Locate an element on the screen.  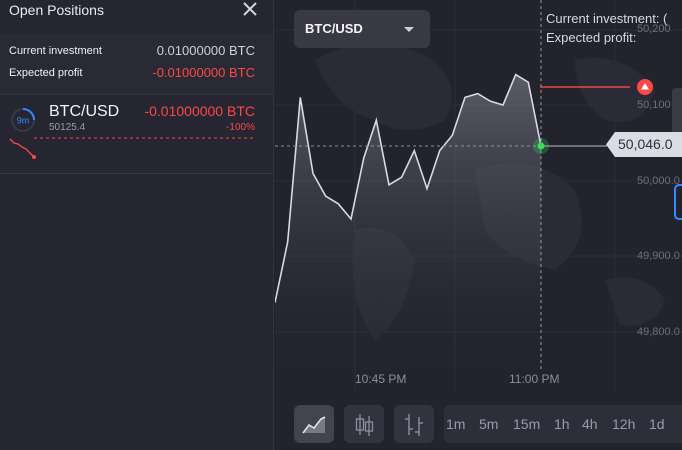
candlestick-button is located at coordinates (364, 424).